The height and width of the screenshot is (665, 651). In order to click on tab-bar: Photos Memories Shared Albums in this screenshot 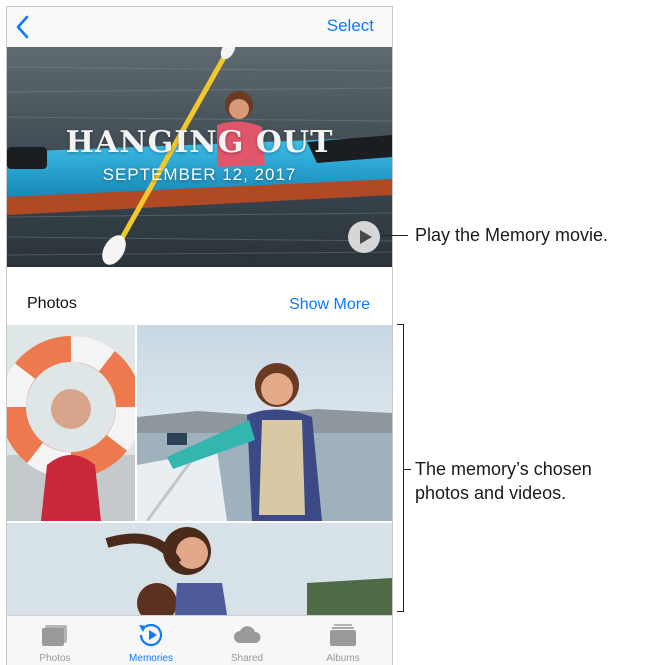, I will do `click(199, 640)`.